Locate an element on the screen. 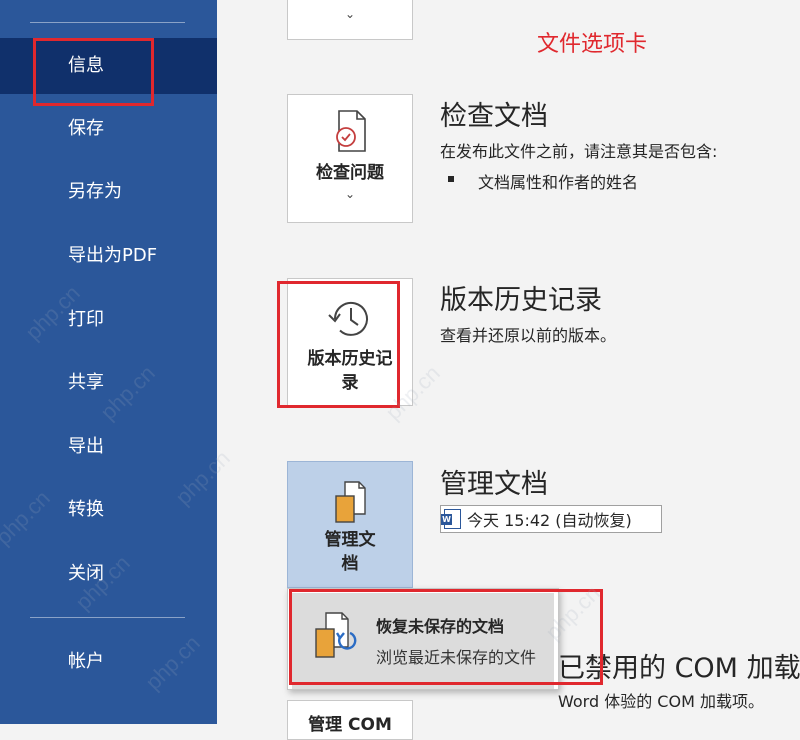 This screenshot has height=740, width=800. recover-unsaved-documents-item: 恢复未保存的文档 浏览最近未保存的文件 is located at coordinates (423, 641).